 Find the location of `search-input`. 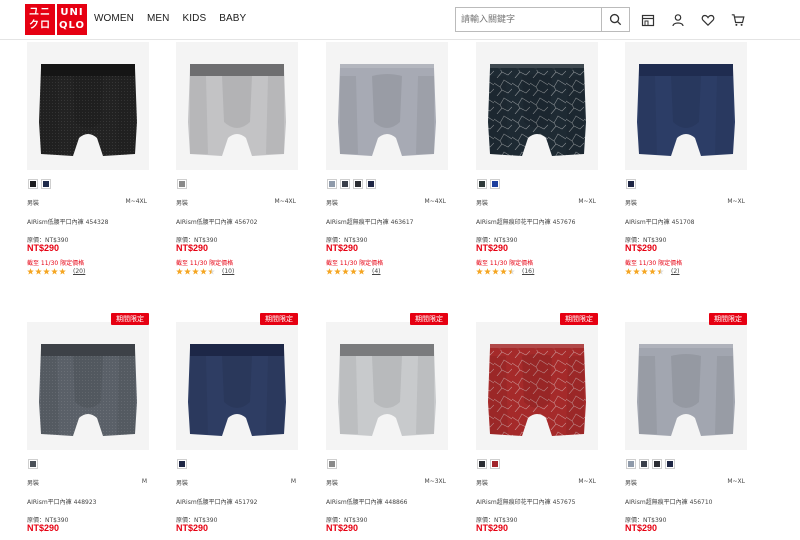

search-input is located at coordinates (529, 19).